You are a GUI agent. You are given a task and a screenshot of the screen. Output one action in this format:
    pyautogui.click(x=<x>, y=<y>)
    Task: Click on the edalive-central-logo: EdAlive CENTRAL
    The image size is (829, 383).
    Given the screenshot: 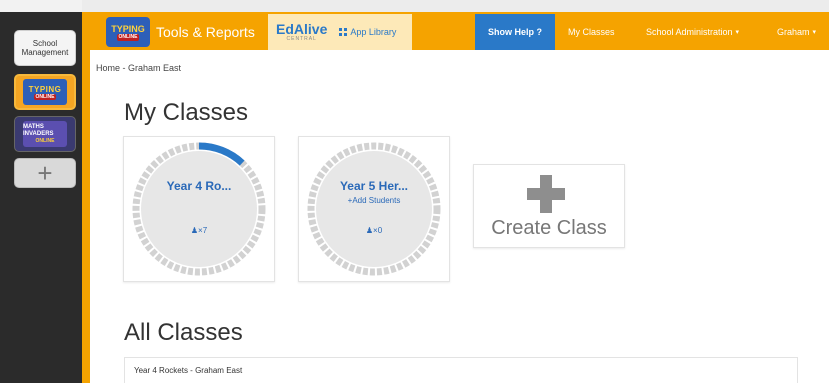 What is the action you would take?
    pyautogui.click(x=301, y=32)
    